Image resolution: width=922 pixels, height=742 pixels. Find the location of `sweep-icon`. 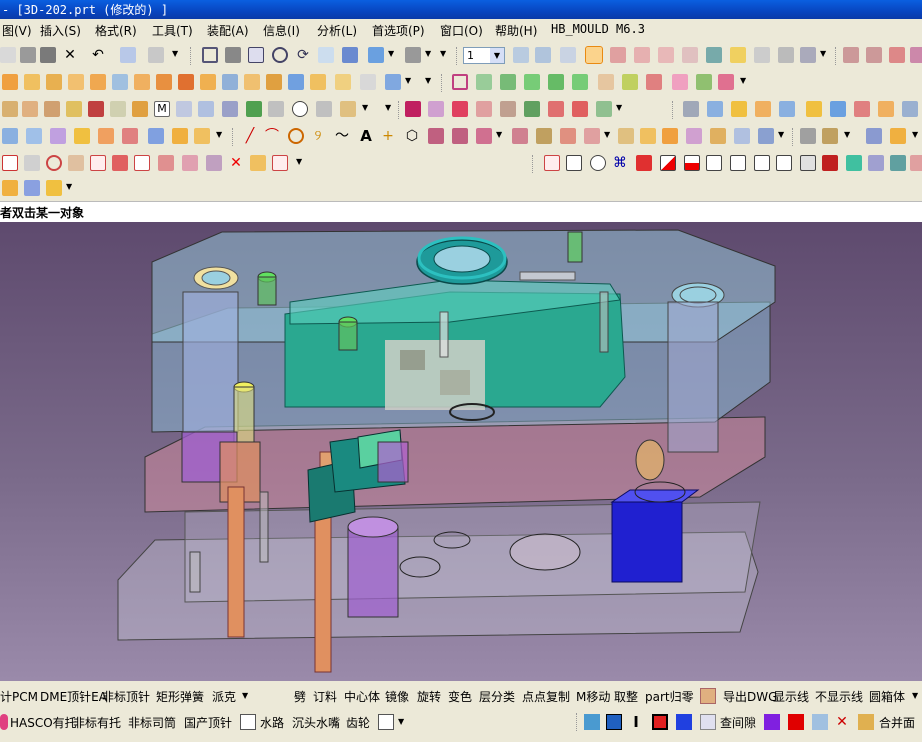

sweep-icon is located at coordinates (274, 82).